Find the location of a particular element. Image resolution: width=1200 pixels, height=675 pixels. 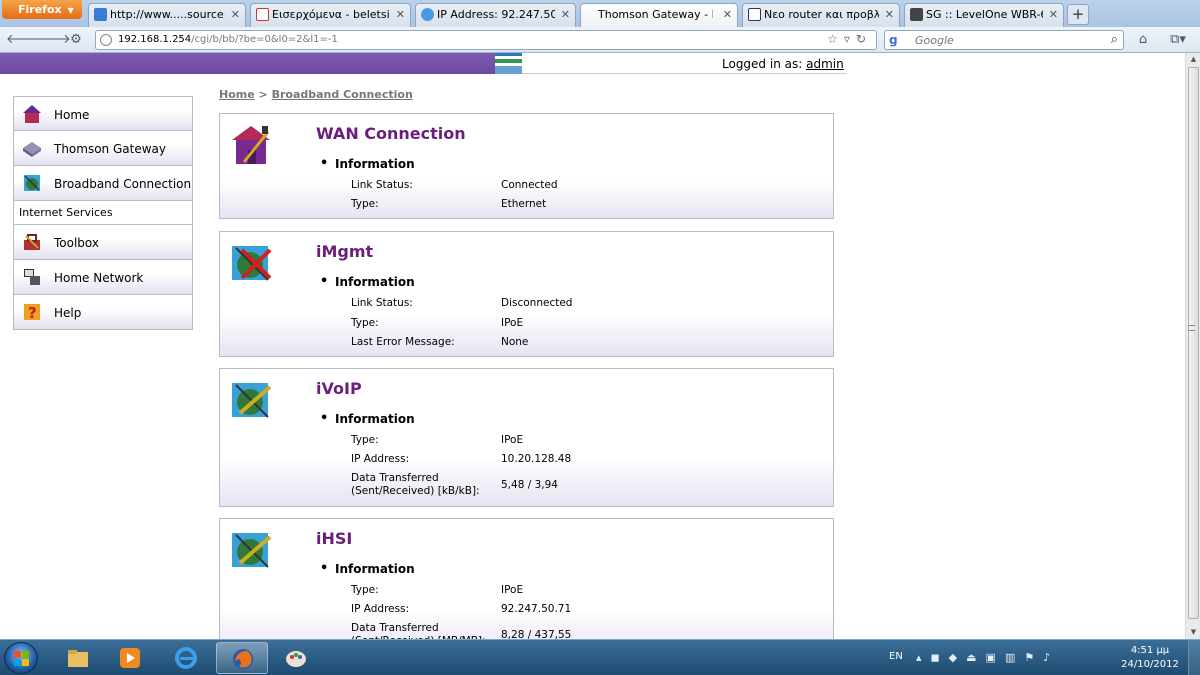

language-indicator: EN is located at coordinates (896, 656).